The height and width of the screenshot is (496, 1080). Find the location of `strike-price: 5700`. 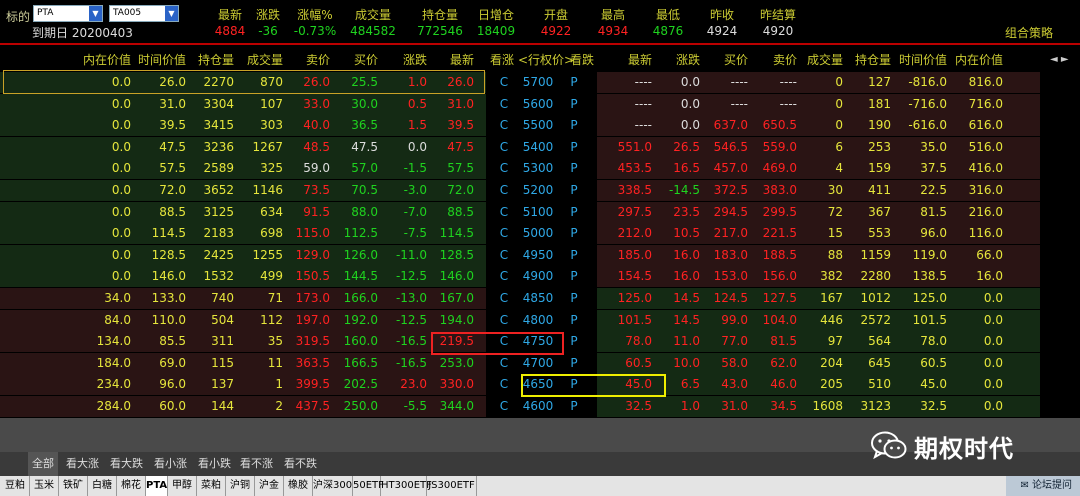

strike-price: 5700 is located at coordinates (538, 82).